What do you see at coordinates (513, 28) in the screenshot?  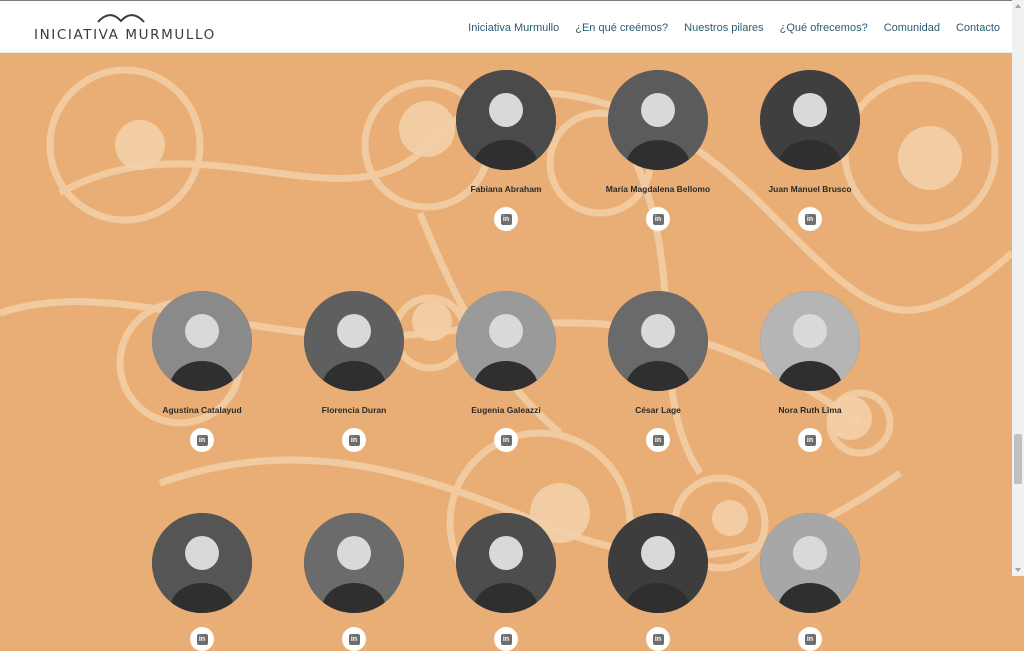 I see `nav-iniciativa: Iniciativa Murmullo` at bounding box center [513, 28].